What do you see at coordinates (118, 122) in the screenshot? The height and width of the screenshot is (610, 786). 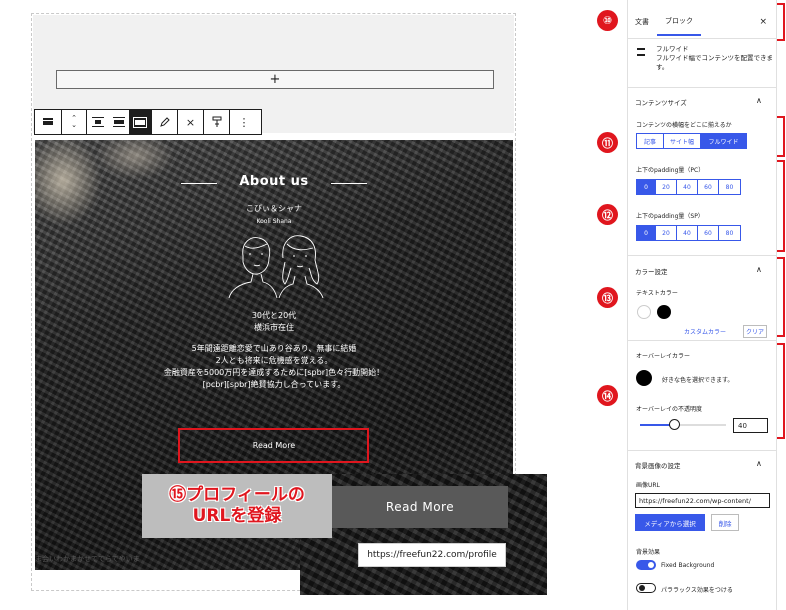 I see `align-wide-icon` at bounding box center [118, 122].